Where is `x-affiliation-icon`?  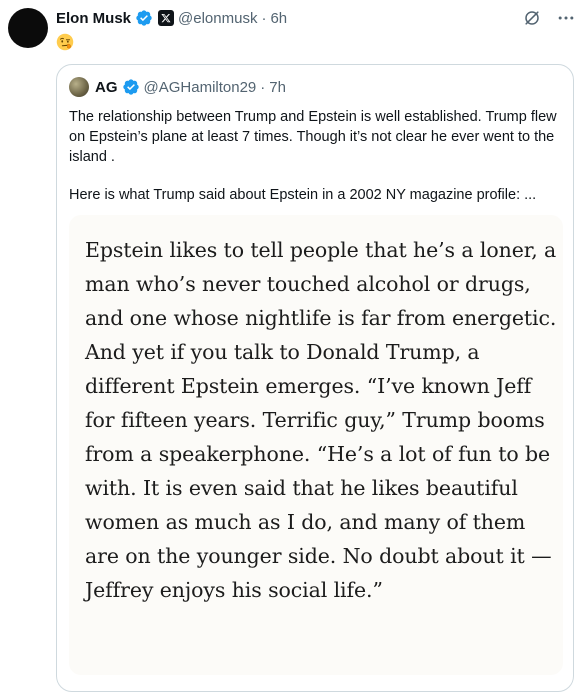
x-affiliation-icon is located at coordinates (166, 18).